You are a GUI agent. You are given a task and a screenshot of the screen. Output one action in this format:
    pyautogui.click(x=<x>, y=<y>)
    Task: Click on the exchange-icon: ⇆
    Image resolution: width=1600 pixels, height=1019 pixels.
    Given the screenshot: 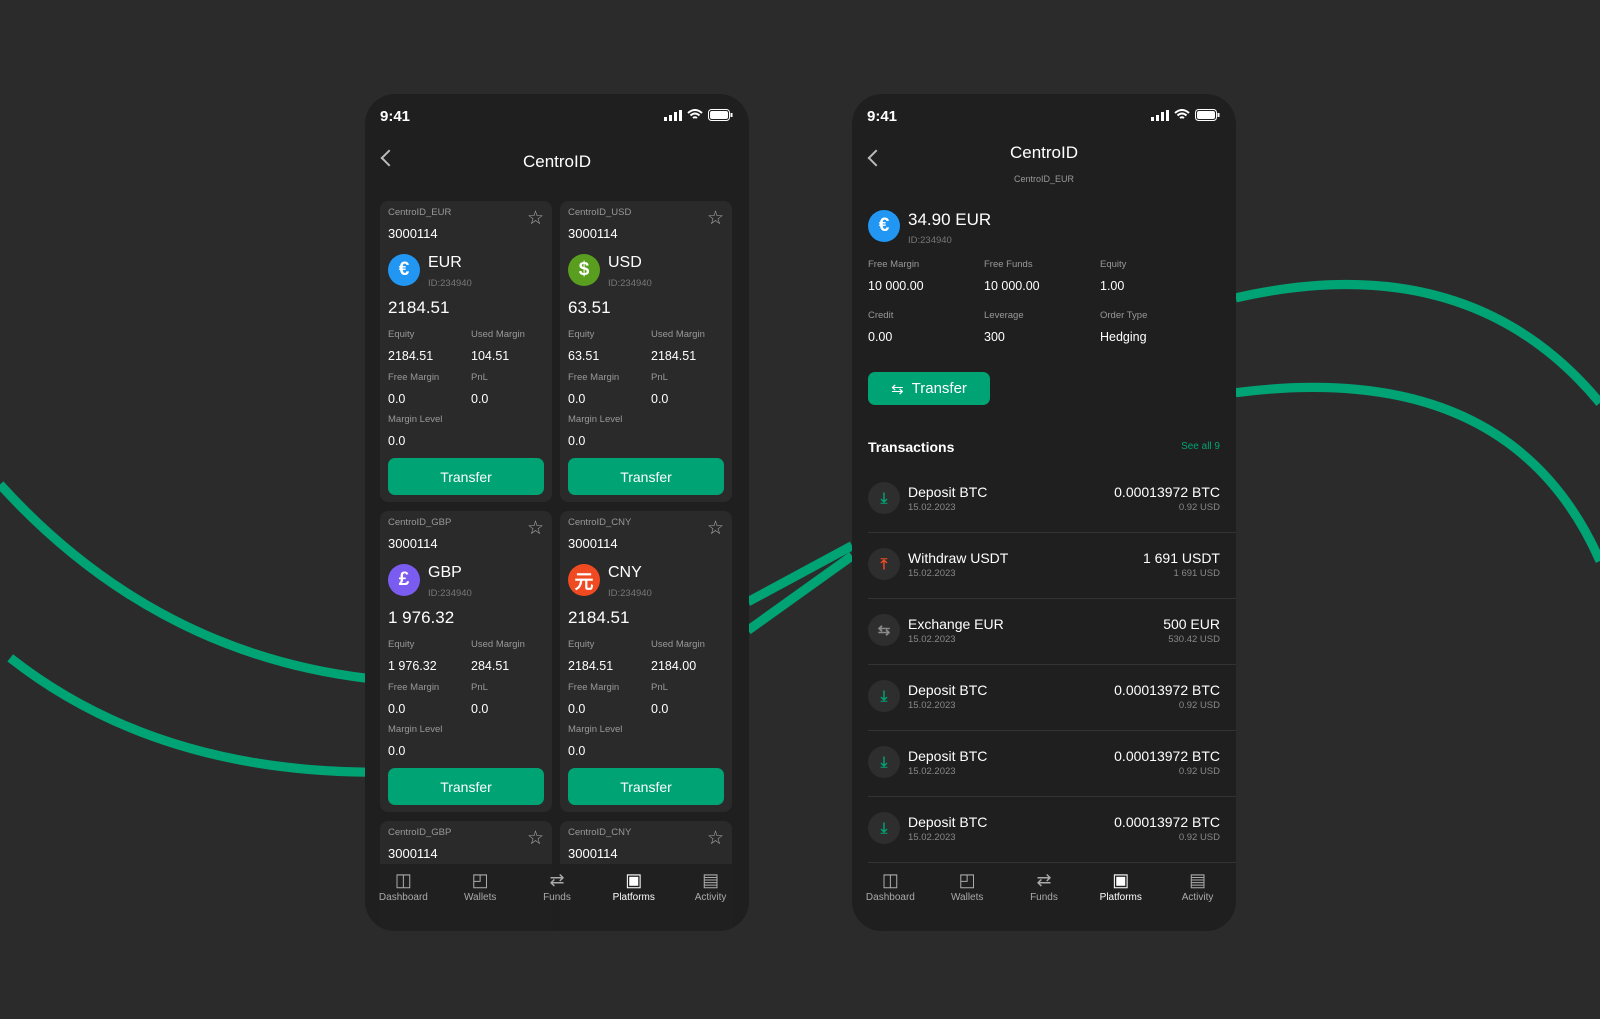 What is the action you would take?
    pyautogui.click(x=884, y=630)
    